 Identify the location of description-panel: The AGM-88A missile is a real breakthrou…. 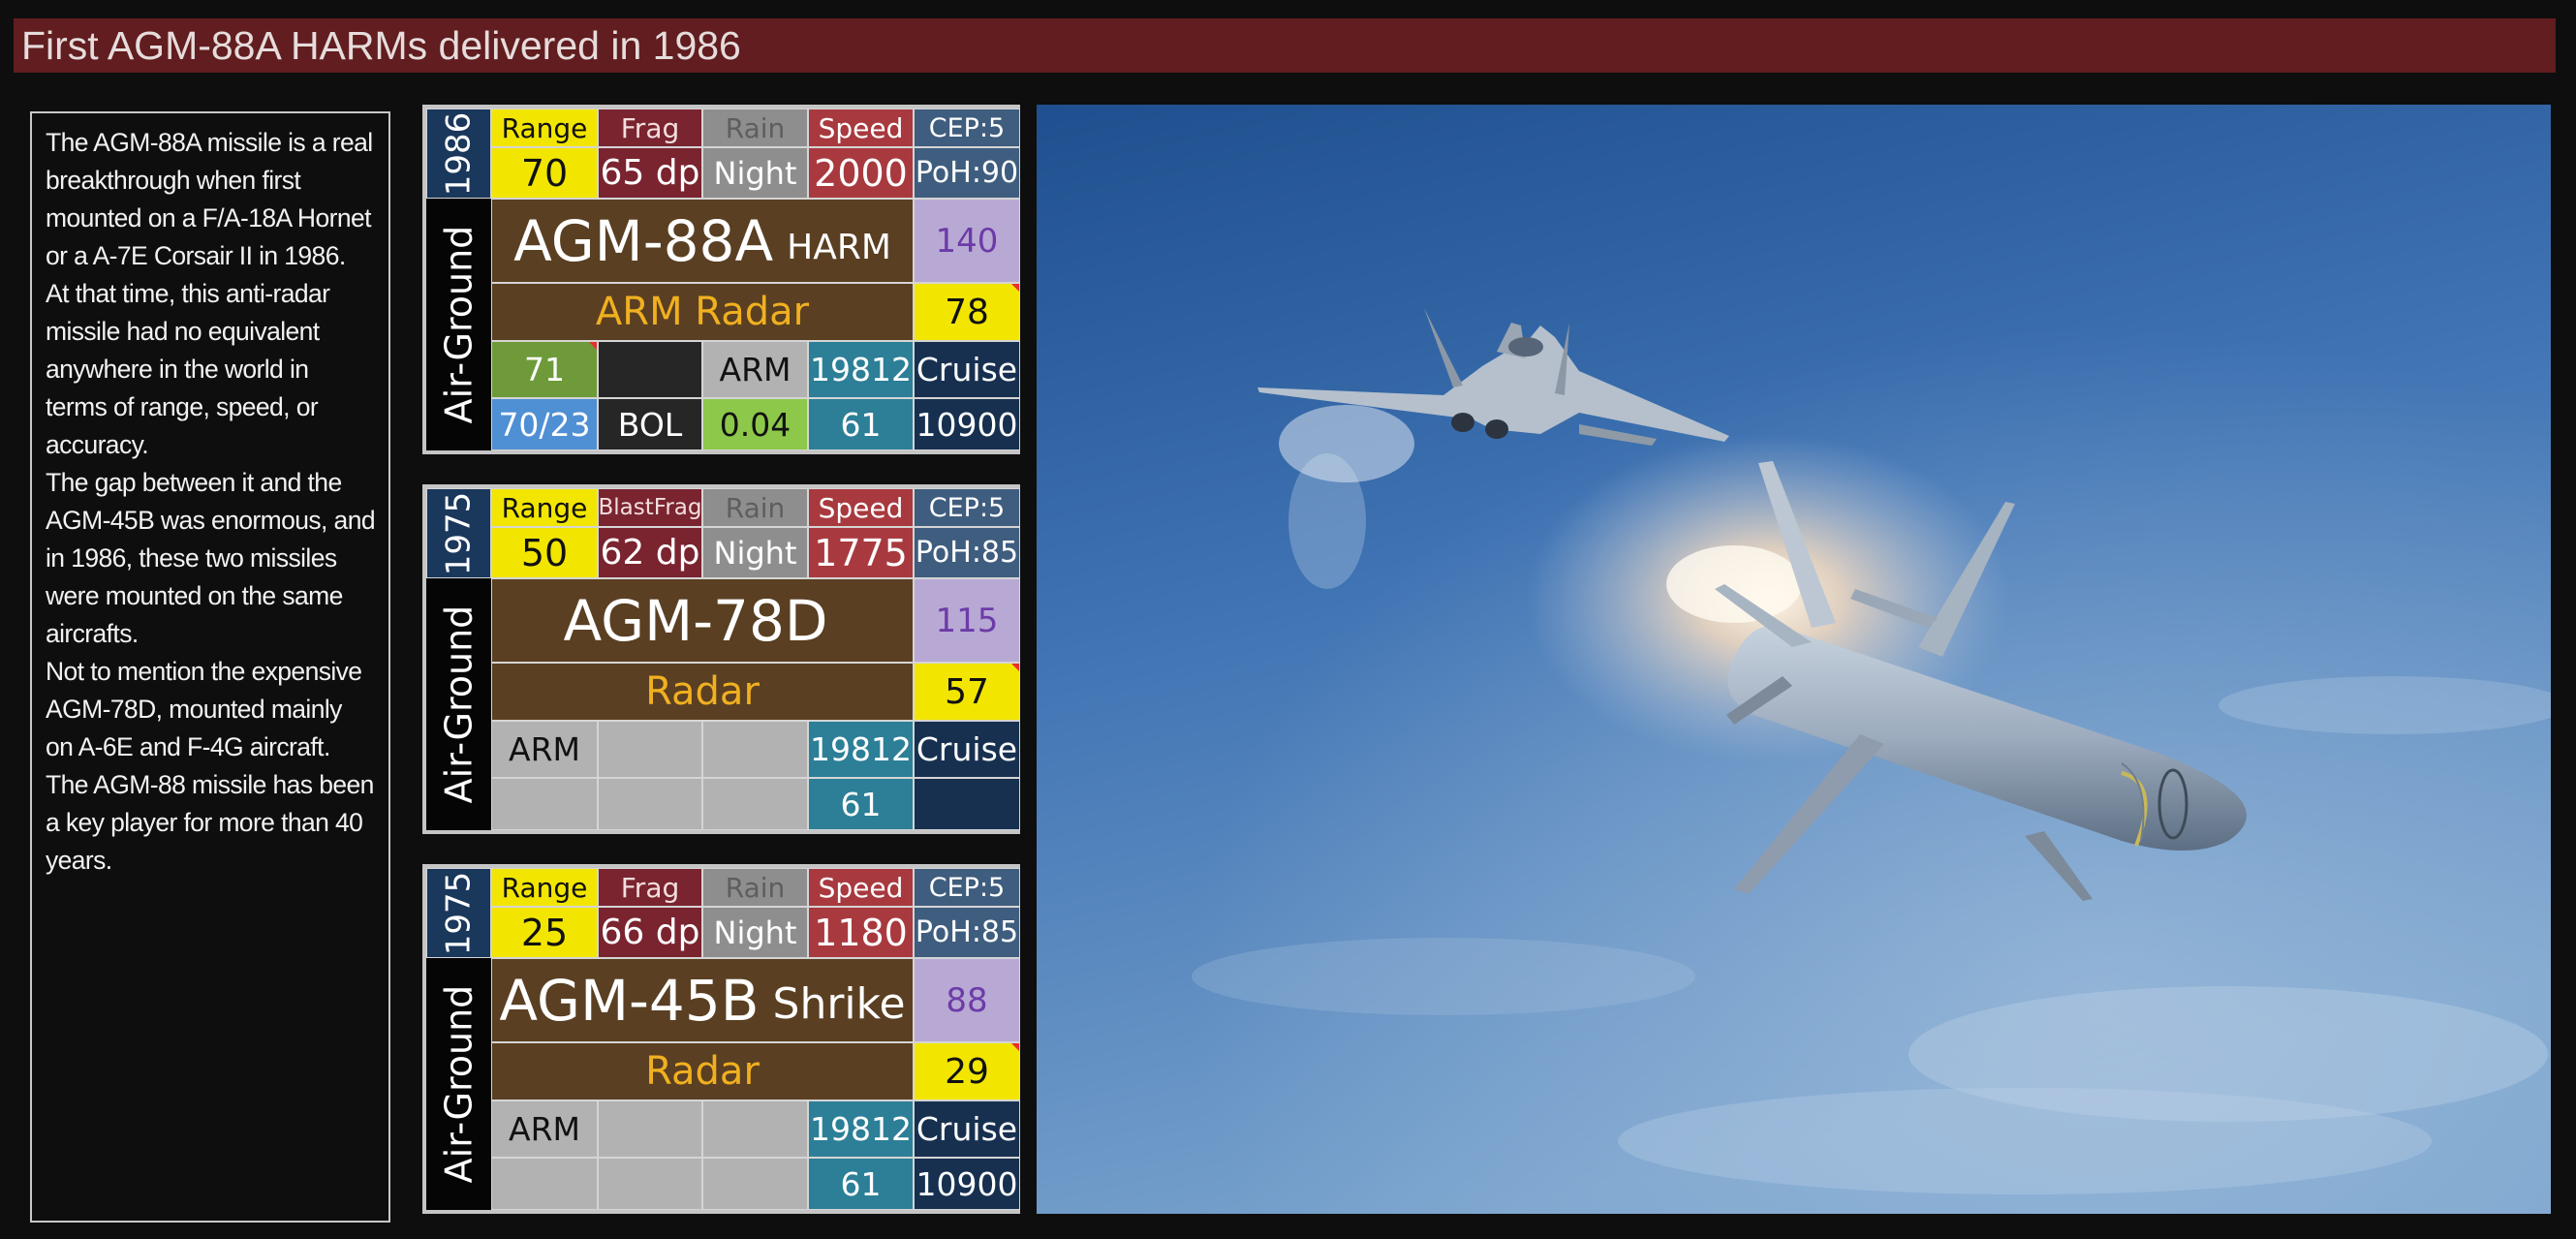
(210, 667).